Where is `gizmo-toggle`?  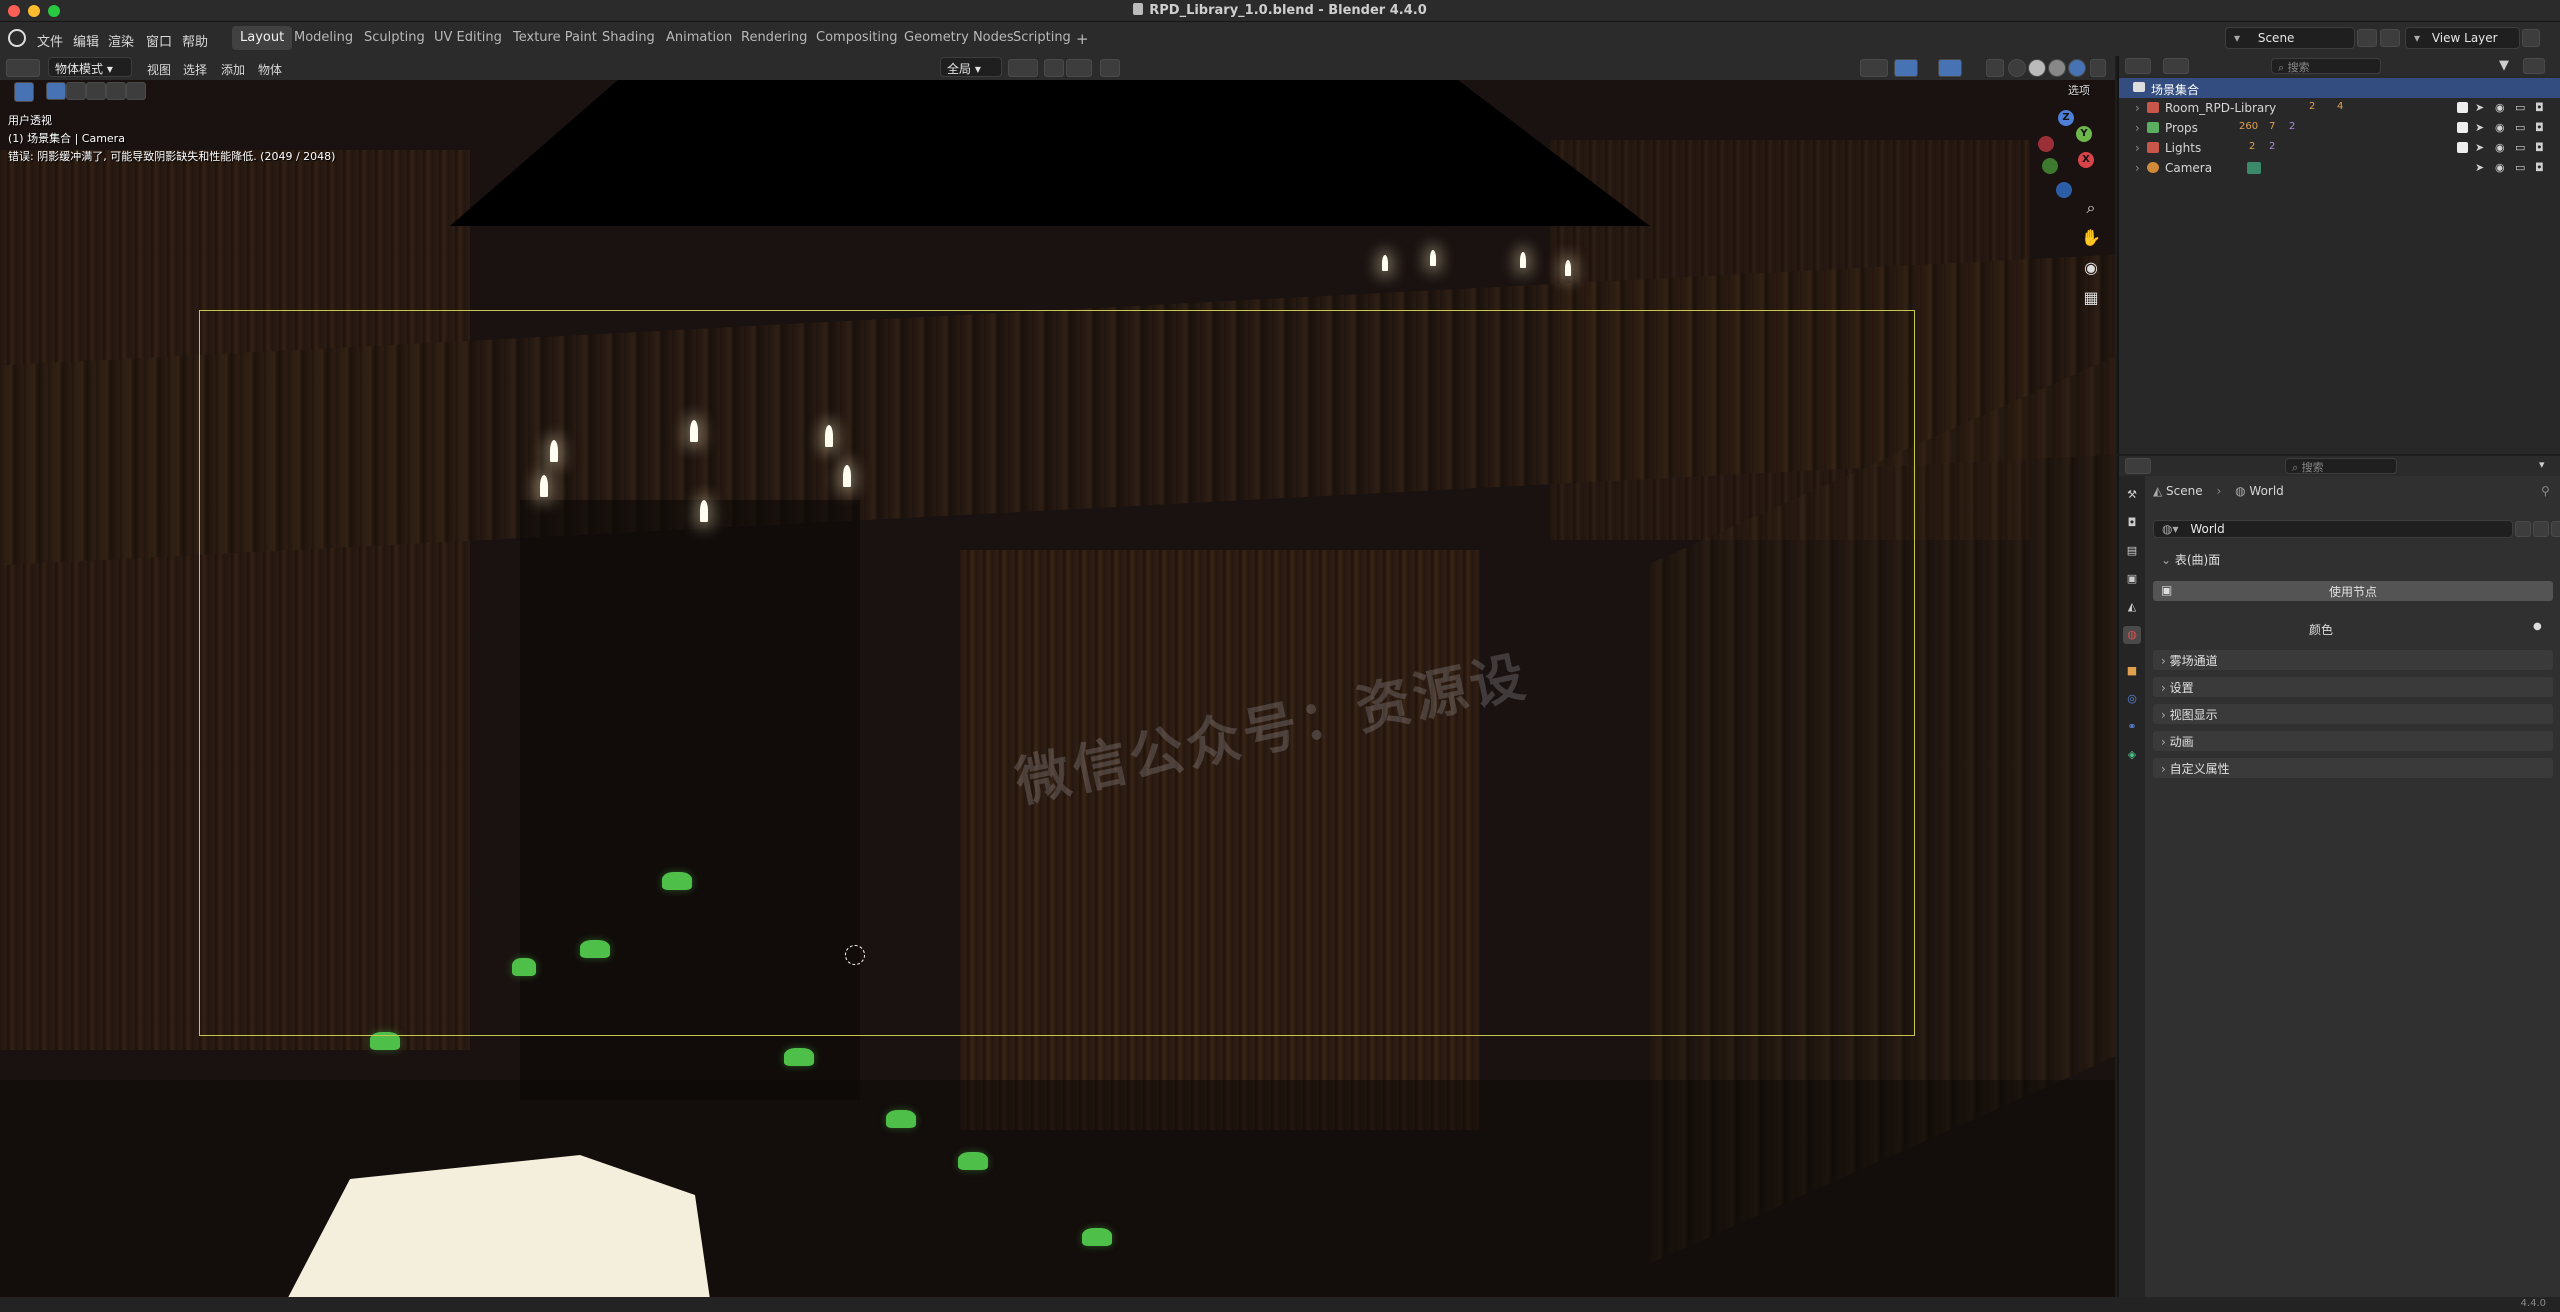 gizmo-toggle is located at coordinates (1906, 68).